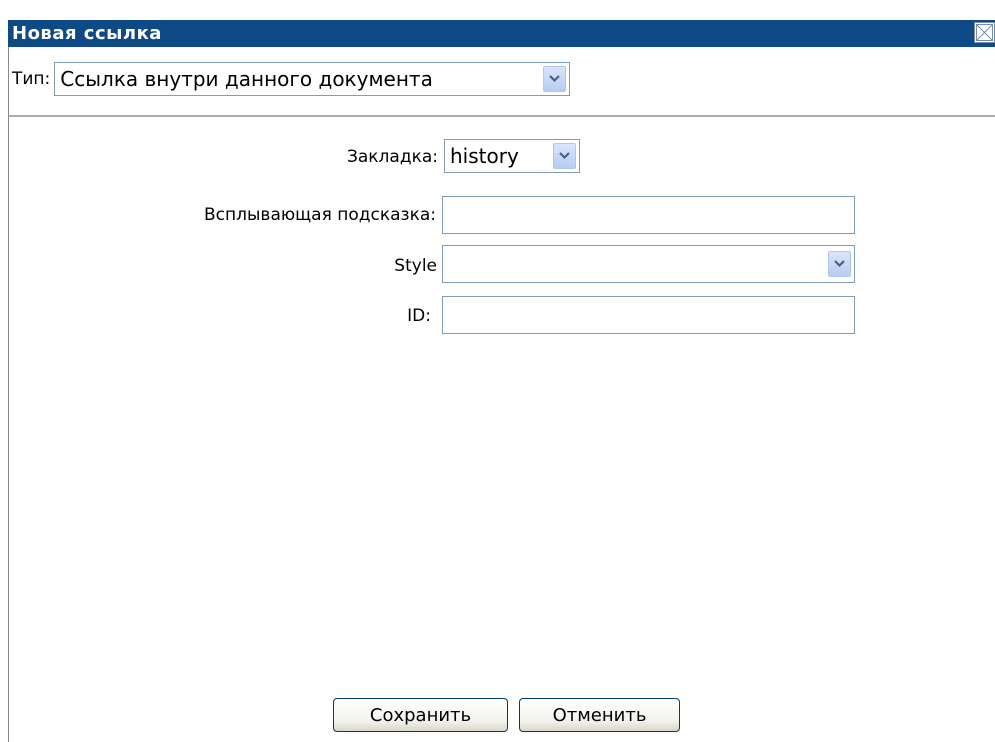  I want to click on divider, so click(502, 116).